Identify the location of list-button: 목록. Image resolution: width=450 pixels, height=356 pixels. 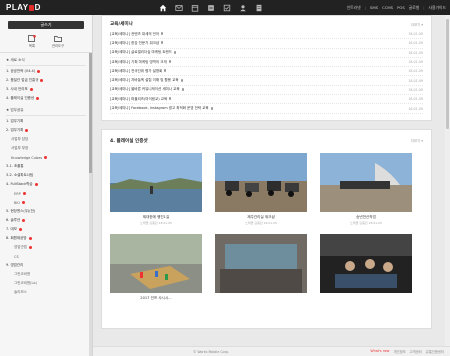
(32, 41).